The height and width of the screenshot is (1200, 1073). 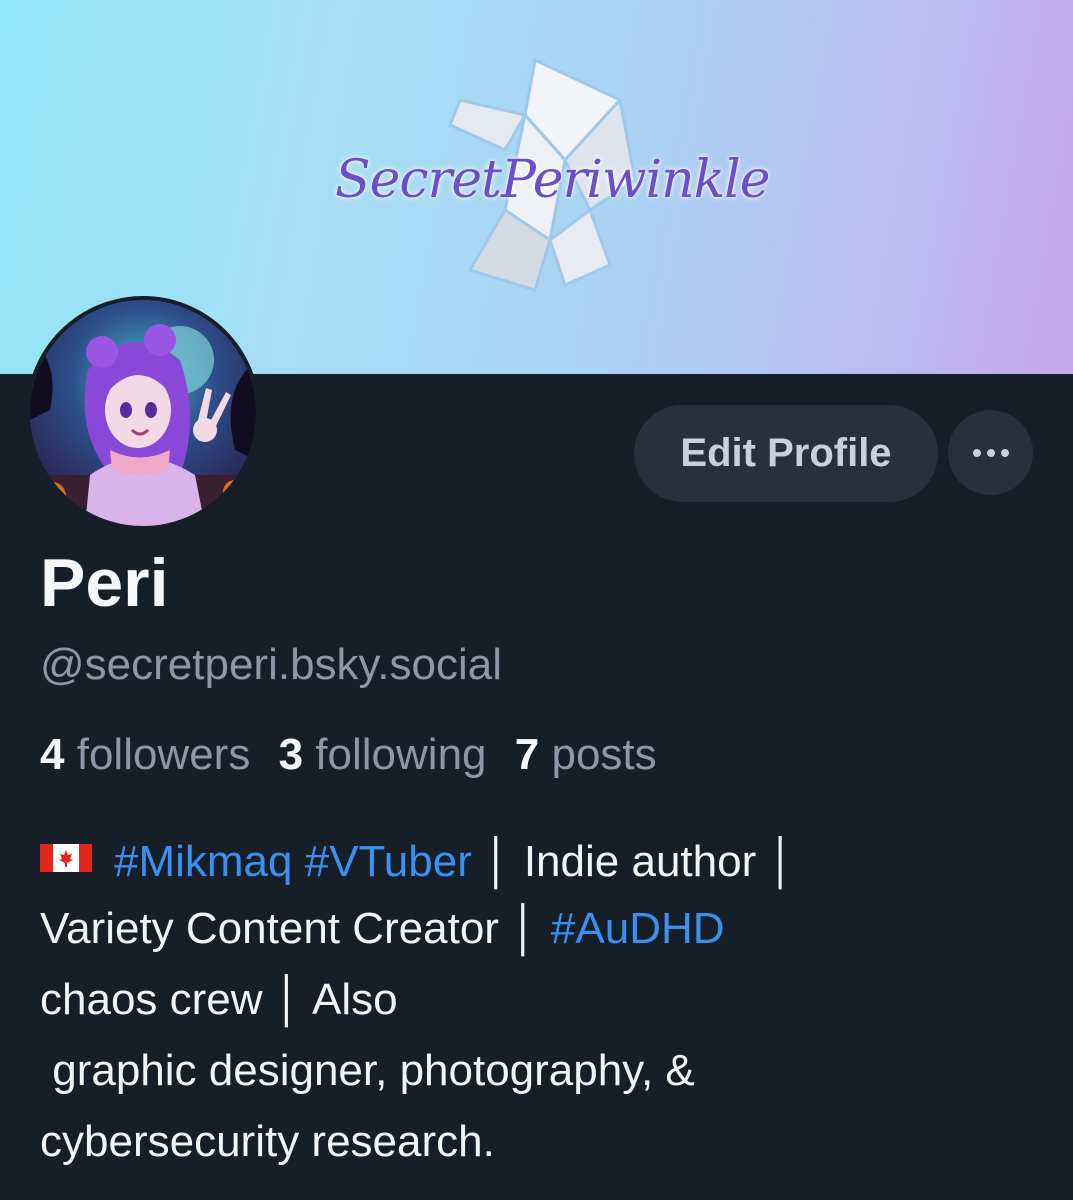 What do you see at coordinates (401, 754) in the screenshot?
I see `following-label: following` at bounding box center [401, 754].